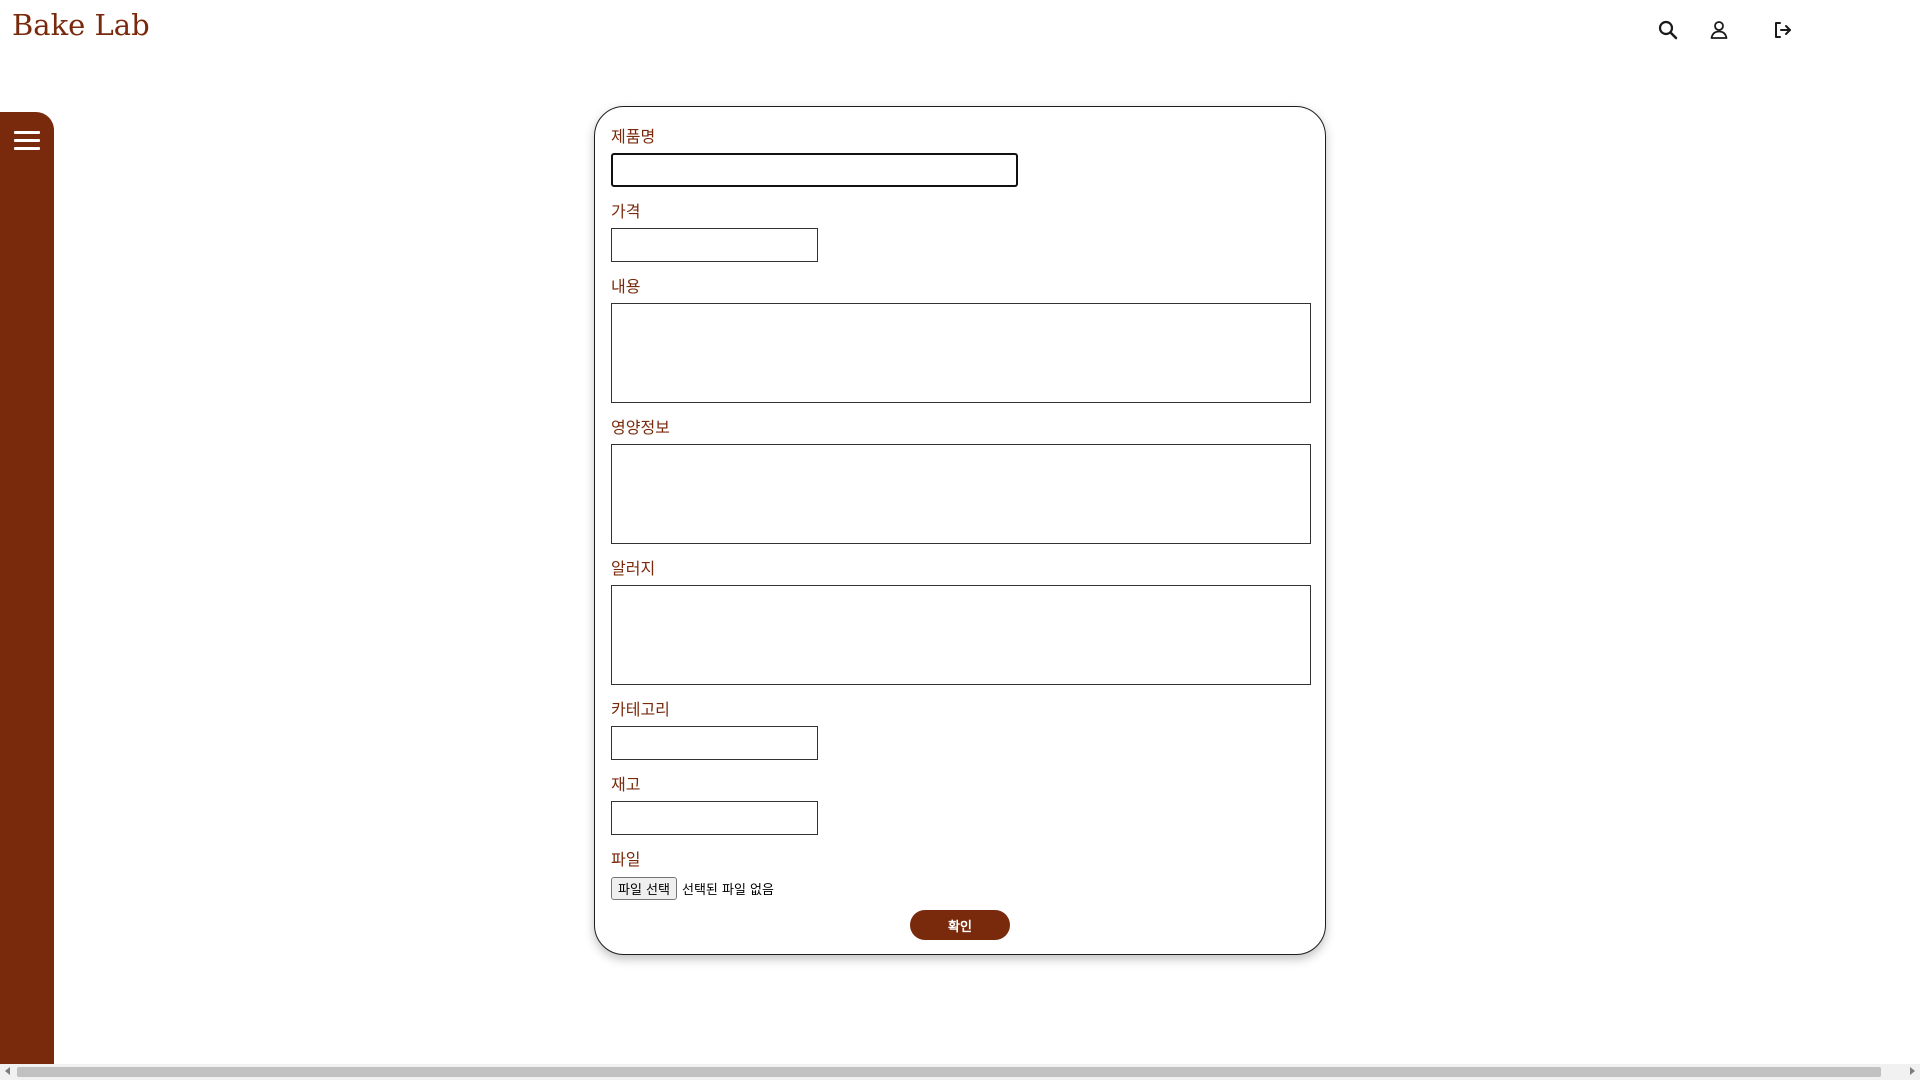 The image size is (1920, 1080). Describe the element at coordinates (961, 353) in the screenshot. I see `content-textarea` at that location.